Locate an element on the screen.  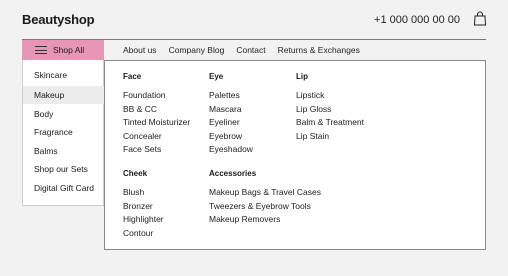
column-heading-eye: Eye is located at coordinates (216, 76).